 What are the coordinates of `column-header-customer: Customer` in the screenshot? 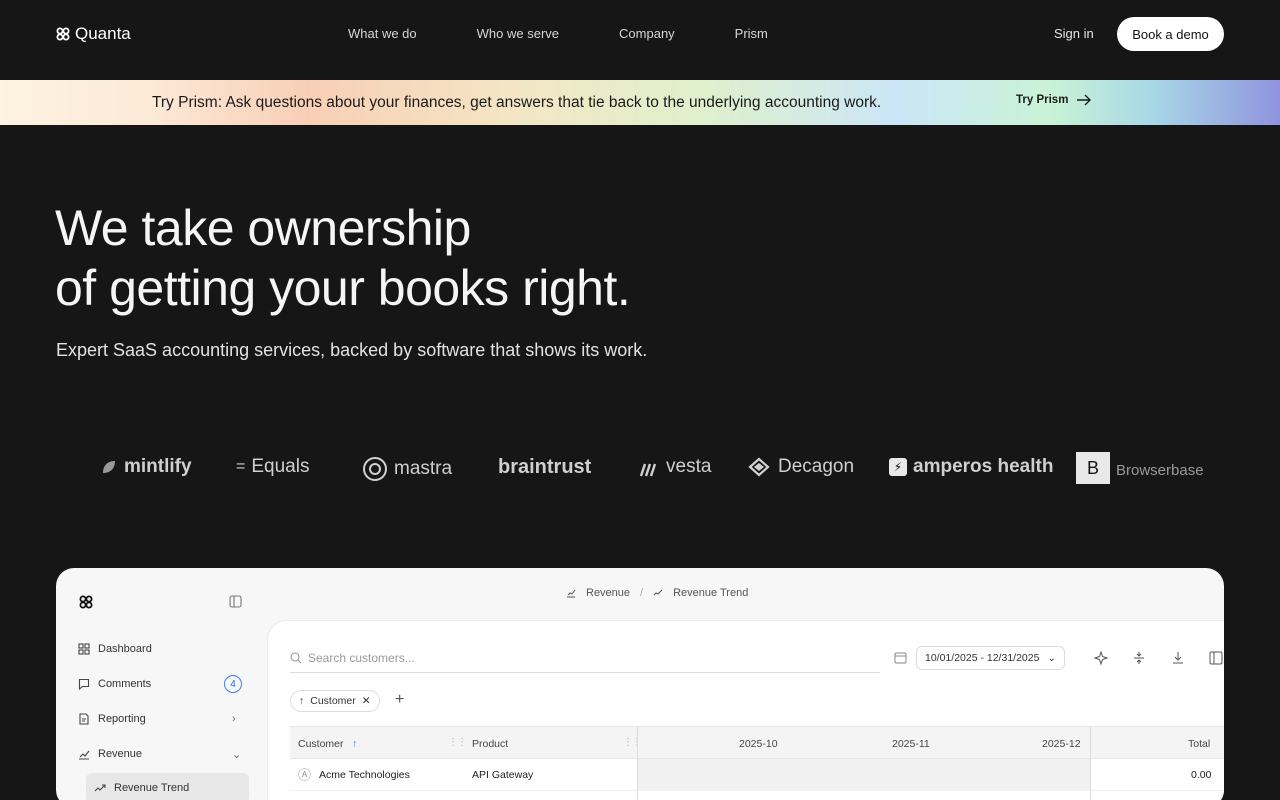 It's located at (321, 744).